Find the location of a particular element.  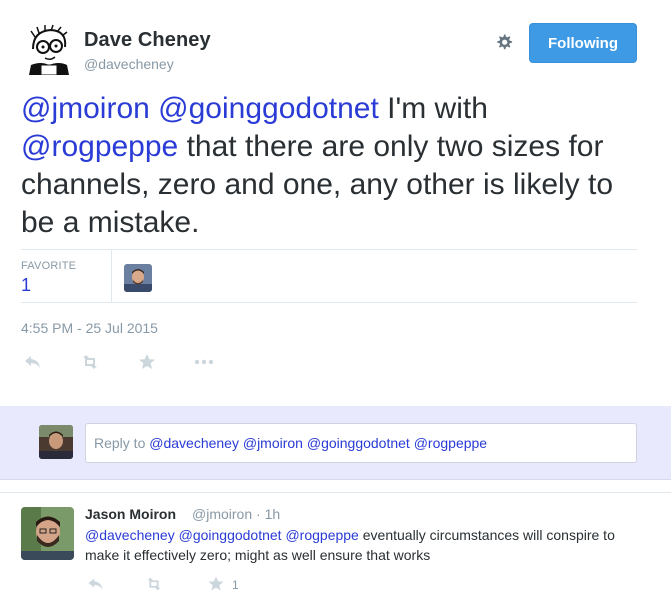

reply-favorite-count: 1 is located at coordinates (235, 585).